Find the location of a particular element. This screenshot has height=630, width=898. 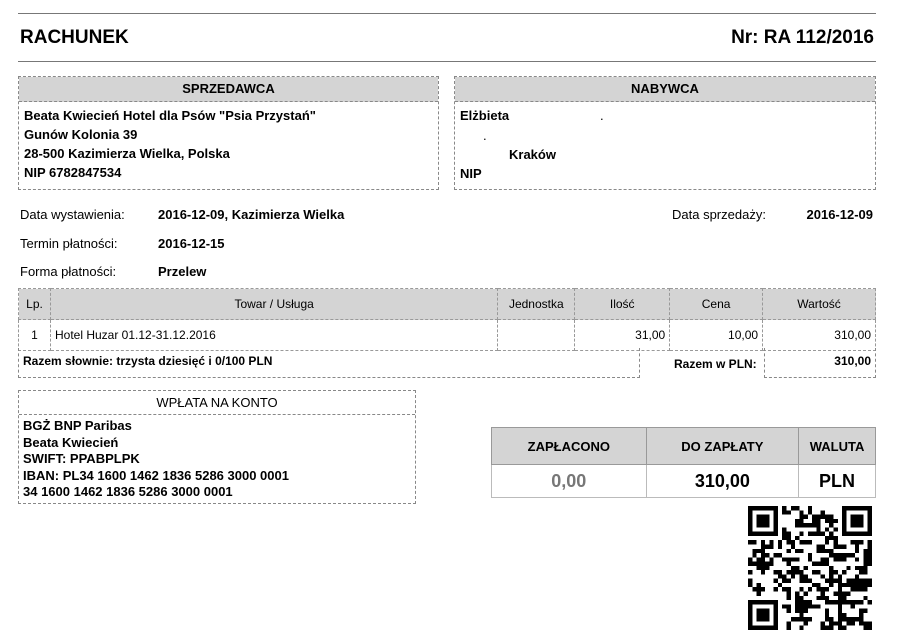

row-value: 310,00 is located at coordinates (819, 335).